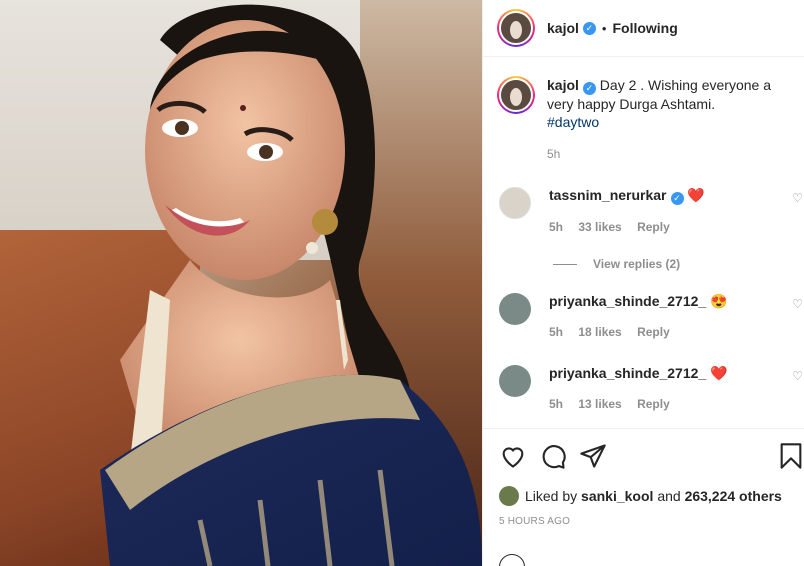 The width and height of the screenshot is (804, 566). What do you see at coordinates (599, 332) in the screenshot?
I see `comment-likes: 18 likes` at bounding box center [599, 332].